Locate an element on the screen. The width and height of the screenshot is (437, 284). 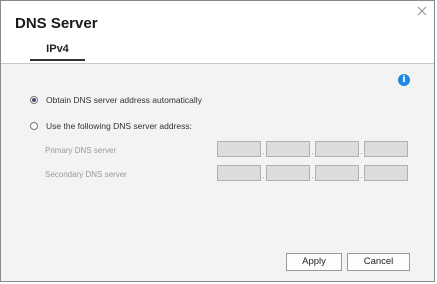
primary-dns-label: Primary DNS server is located at coordinates (81, 150).